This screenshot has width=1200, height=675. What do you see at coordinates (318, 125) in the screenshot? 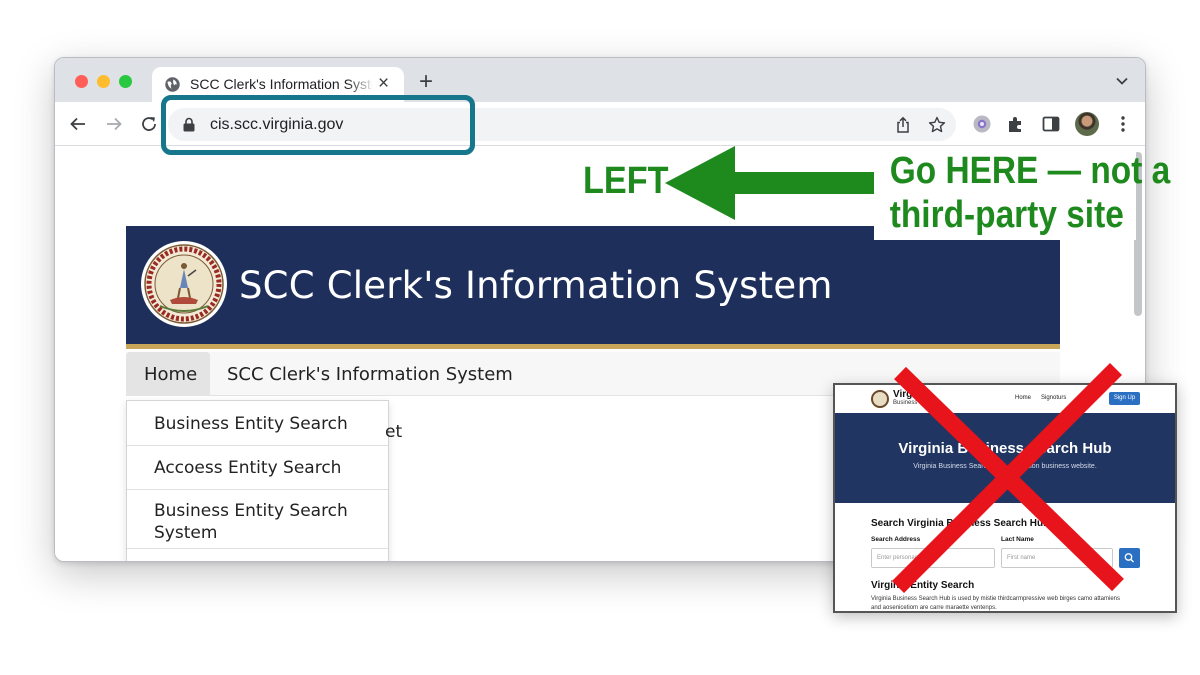
I see `url-highlight-box` at bounding box center [318, 125].